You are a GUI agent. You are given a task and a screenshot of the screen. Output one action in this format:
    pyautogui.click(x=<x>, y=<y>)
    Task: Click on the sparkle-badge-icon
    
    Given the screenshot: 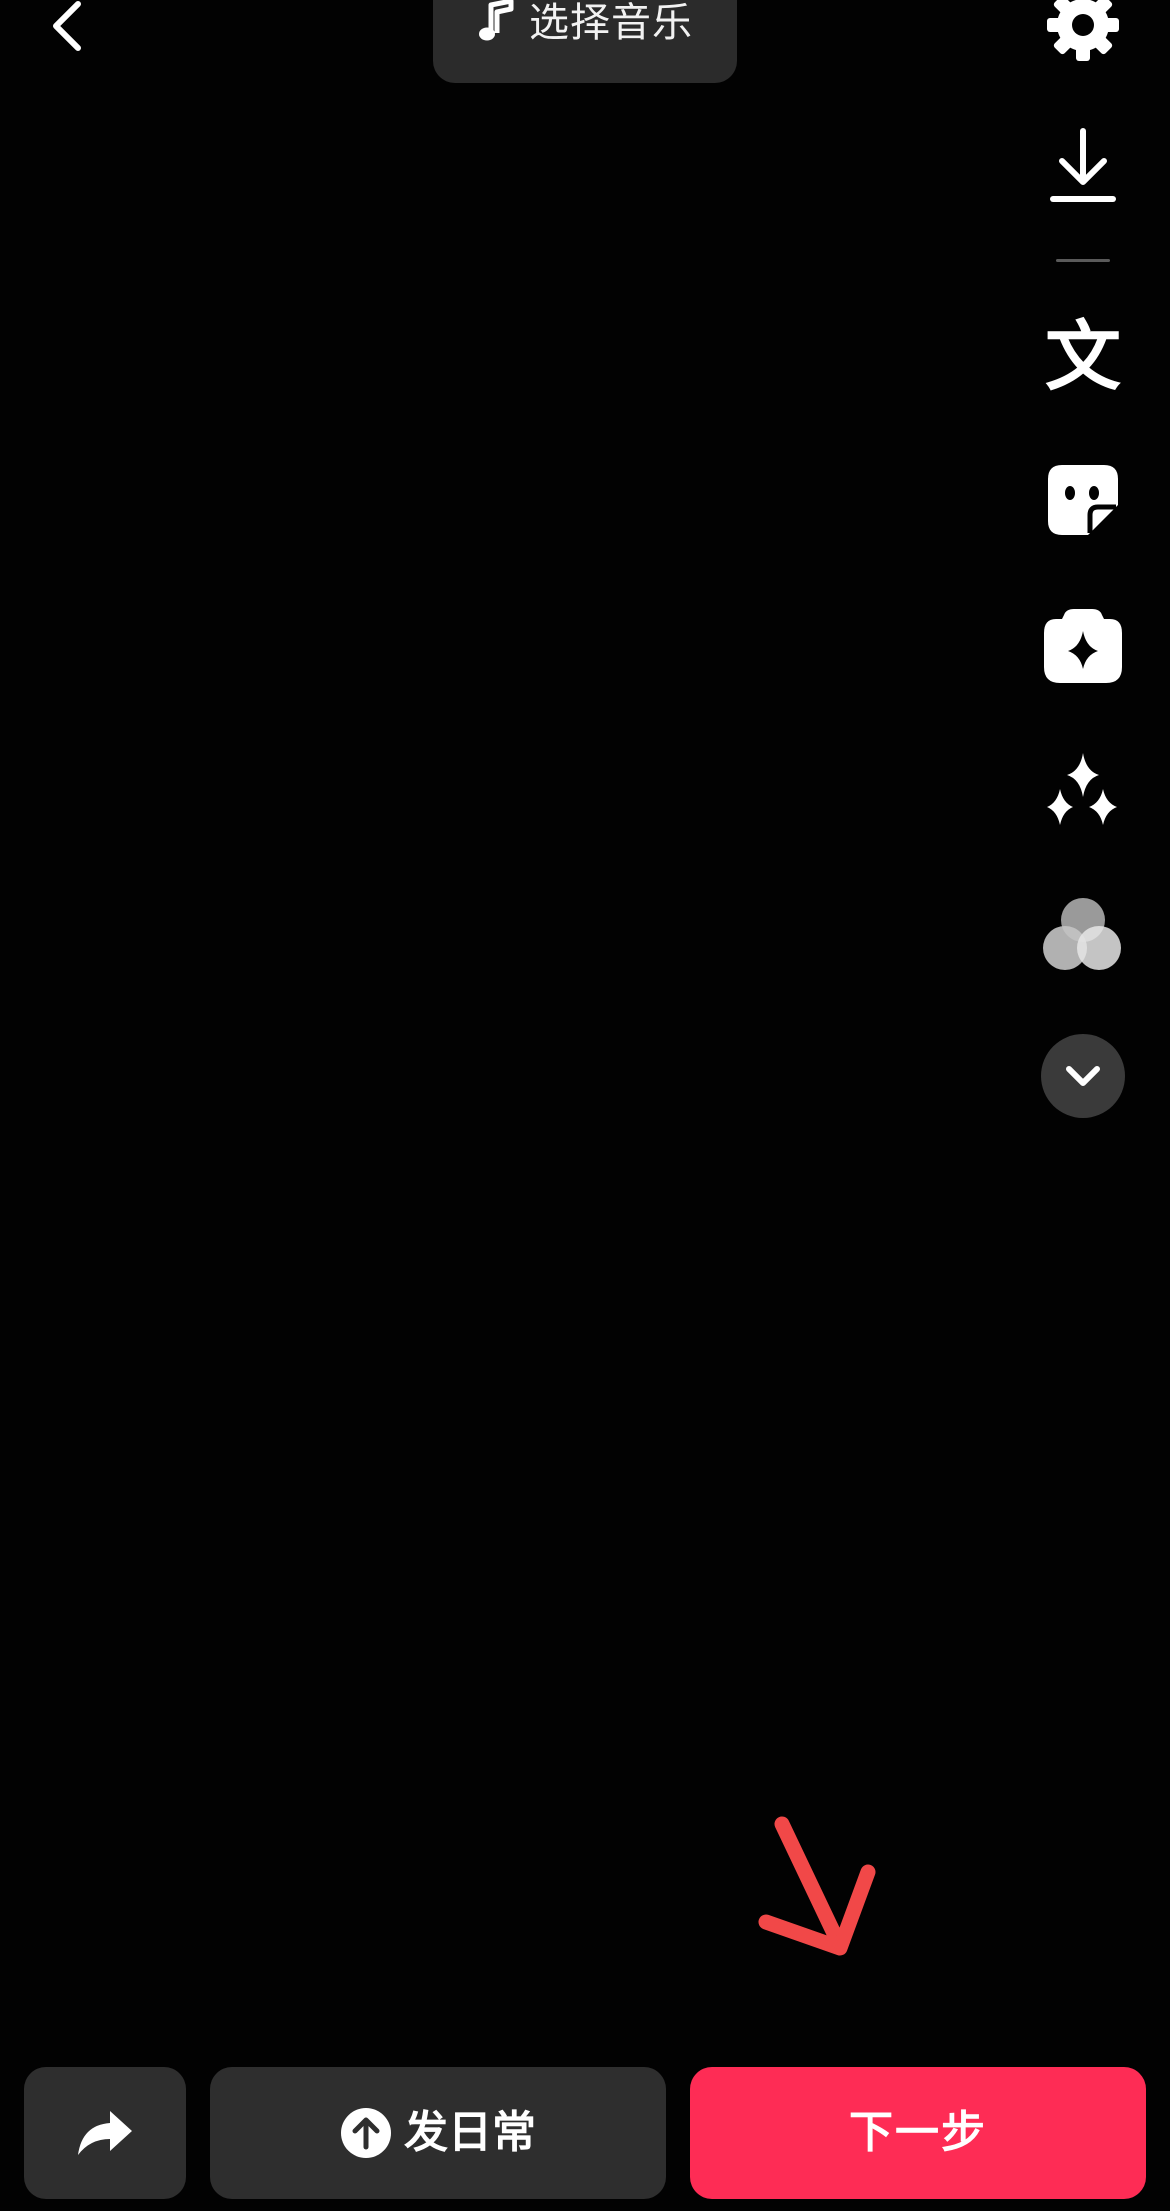 What is the action you would take?
    pyautogui.click(x=1083, y=646)
    